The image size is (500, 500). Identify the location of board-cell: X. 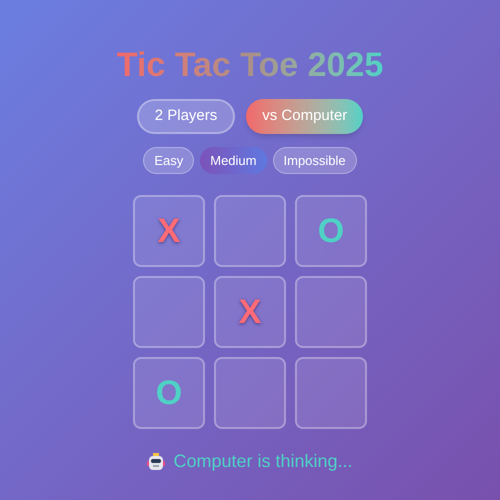
(250, 312).